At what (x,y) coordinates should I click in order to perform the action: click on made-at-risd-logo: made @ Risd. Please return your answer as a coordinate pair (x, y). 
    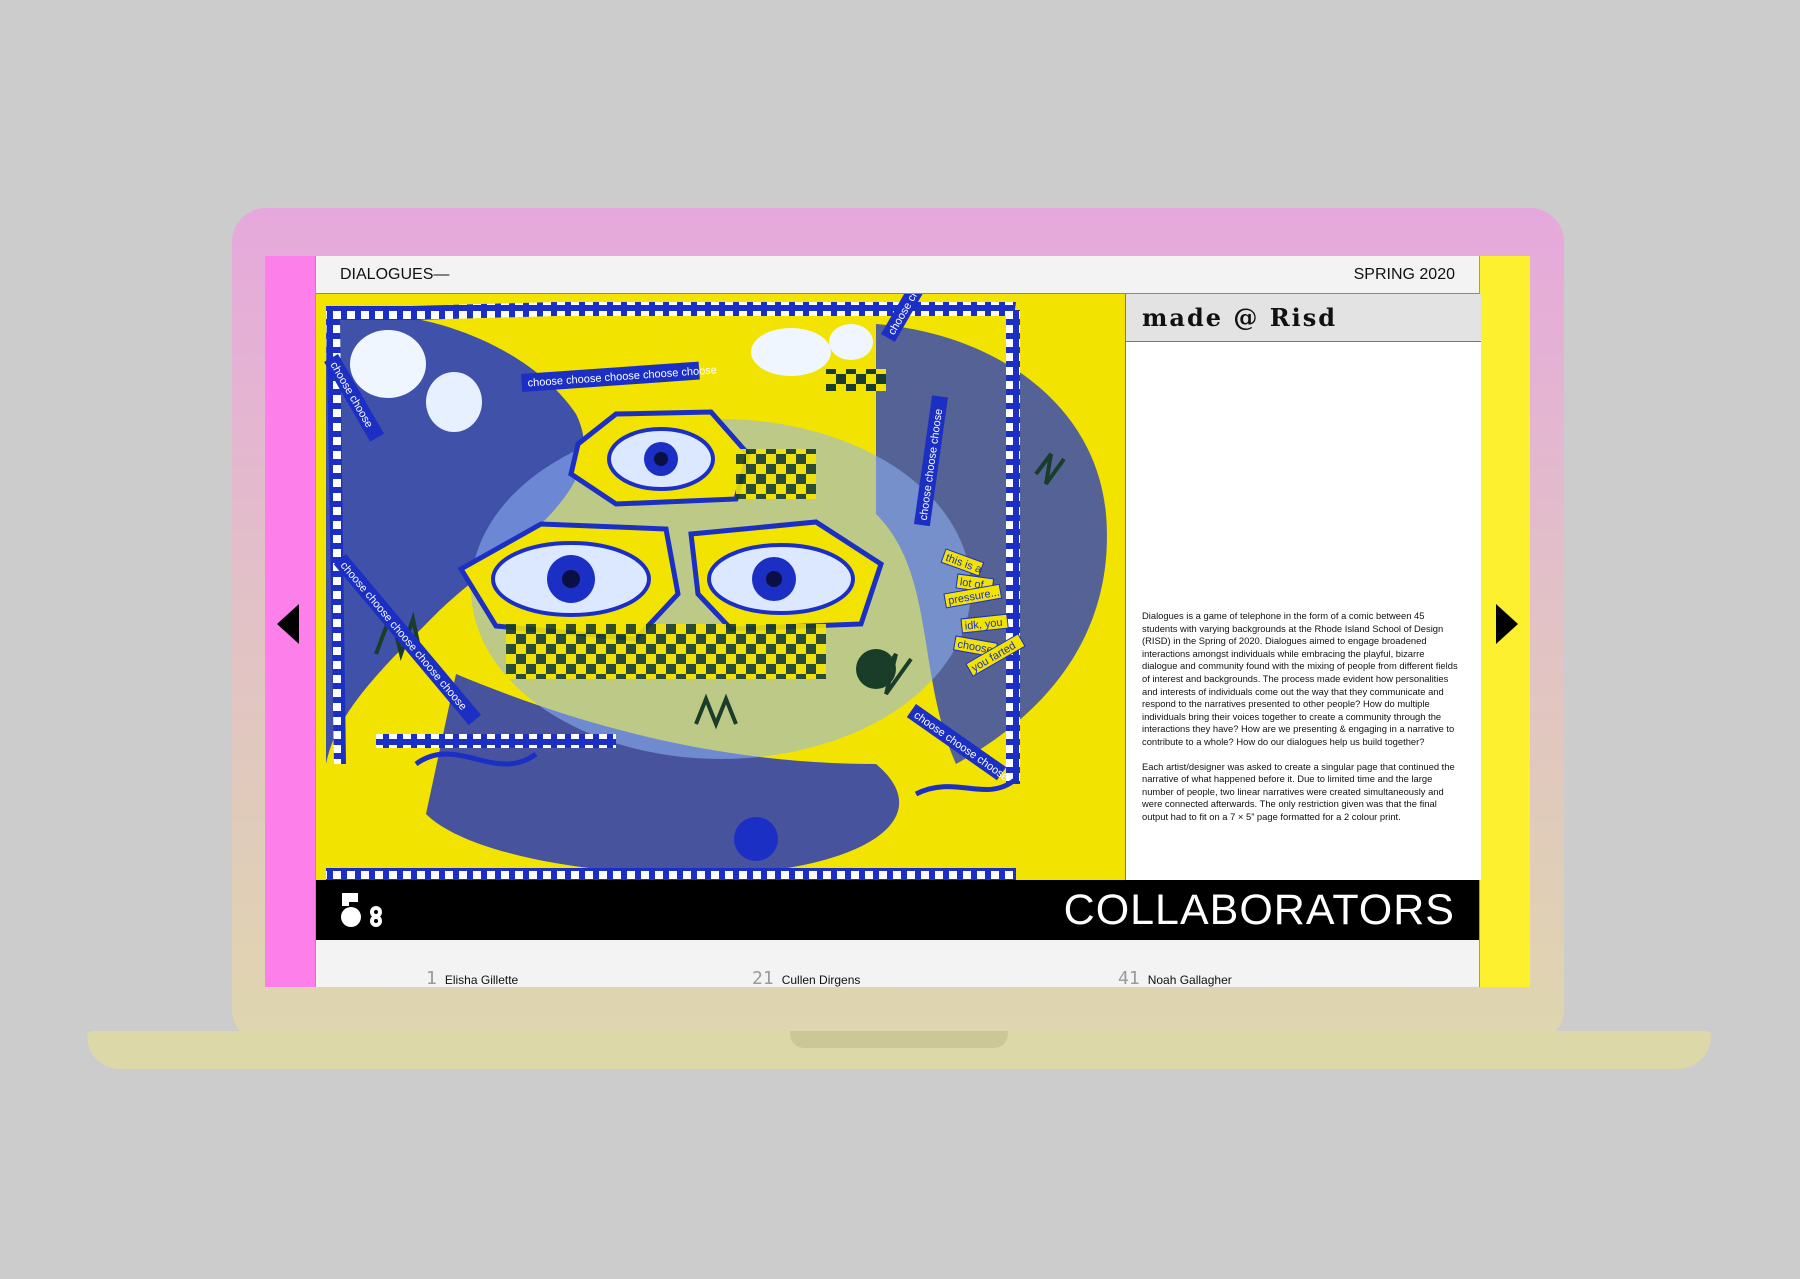
    Looking at the image, I should click on (1240, 317).